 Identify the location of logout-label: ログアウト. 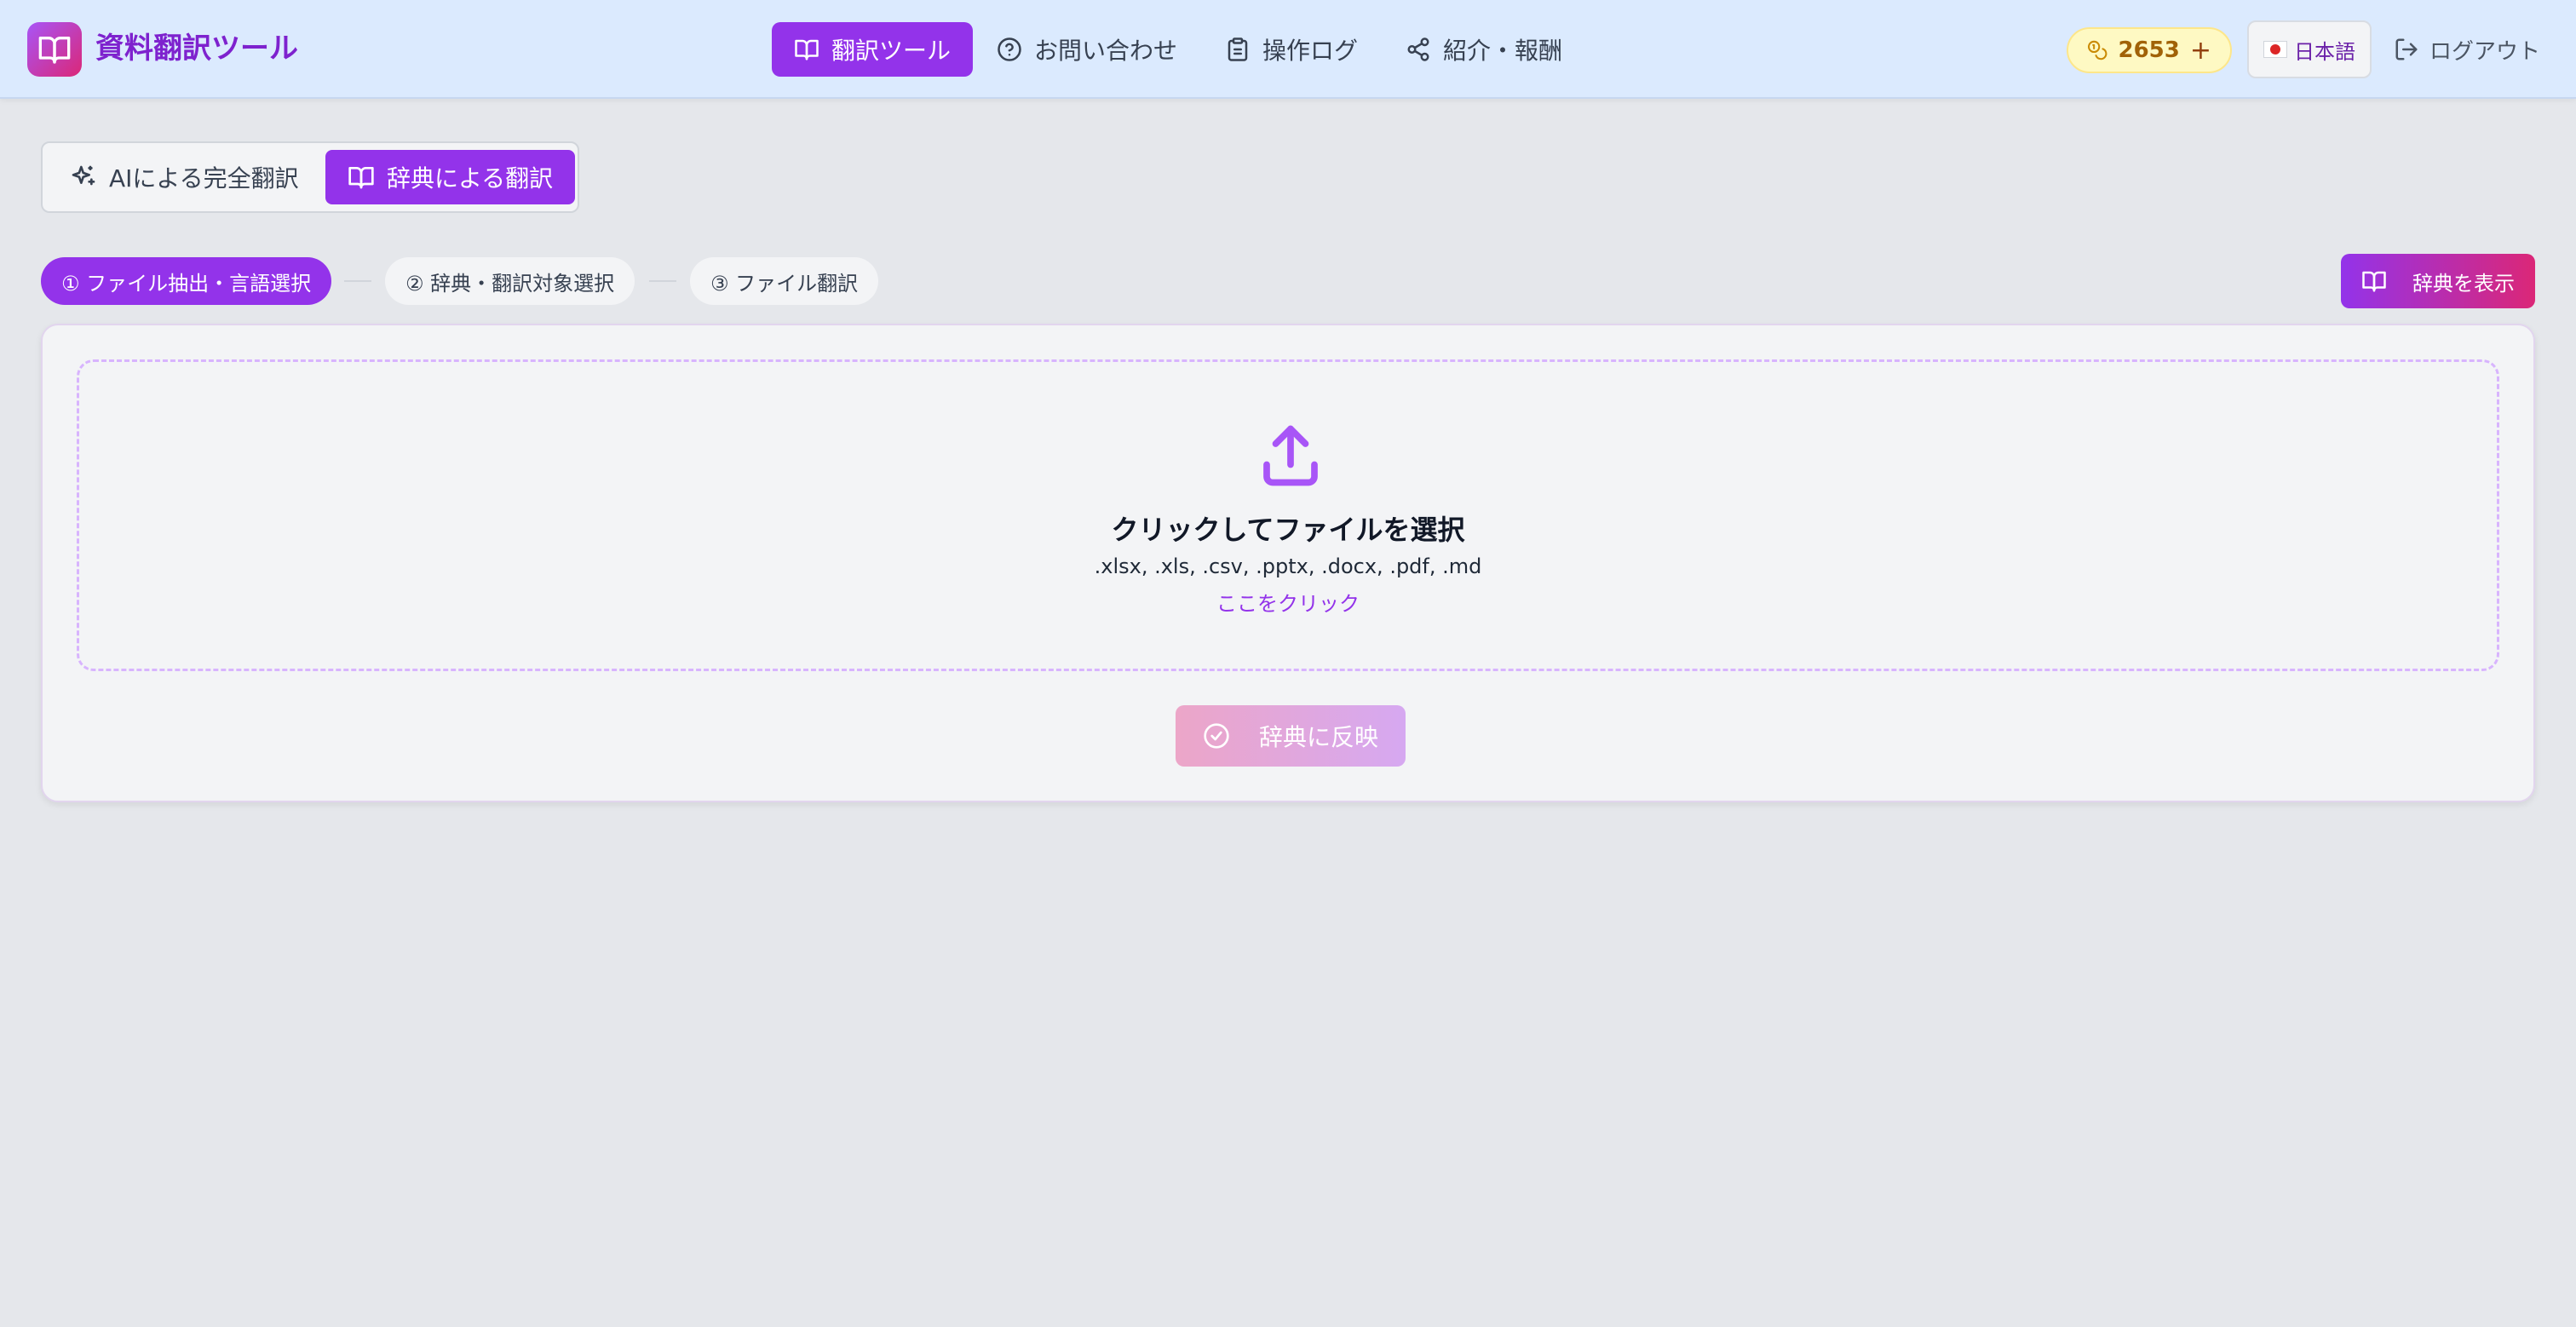
(2485, 51).